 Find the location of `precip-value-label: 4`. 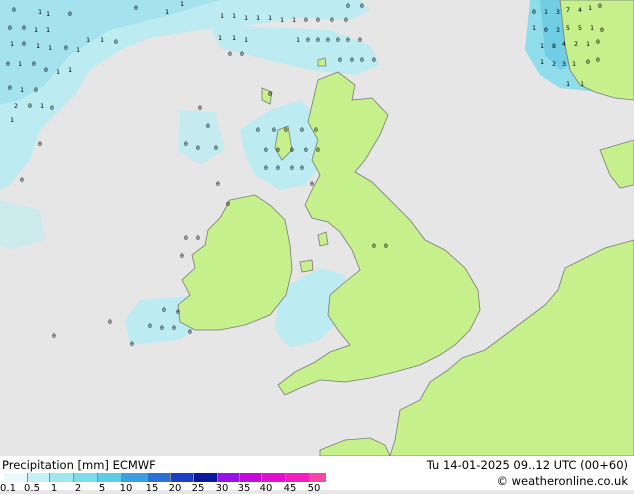

precip-value-label: 4 is located at coordinates (564, 44).